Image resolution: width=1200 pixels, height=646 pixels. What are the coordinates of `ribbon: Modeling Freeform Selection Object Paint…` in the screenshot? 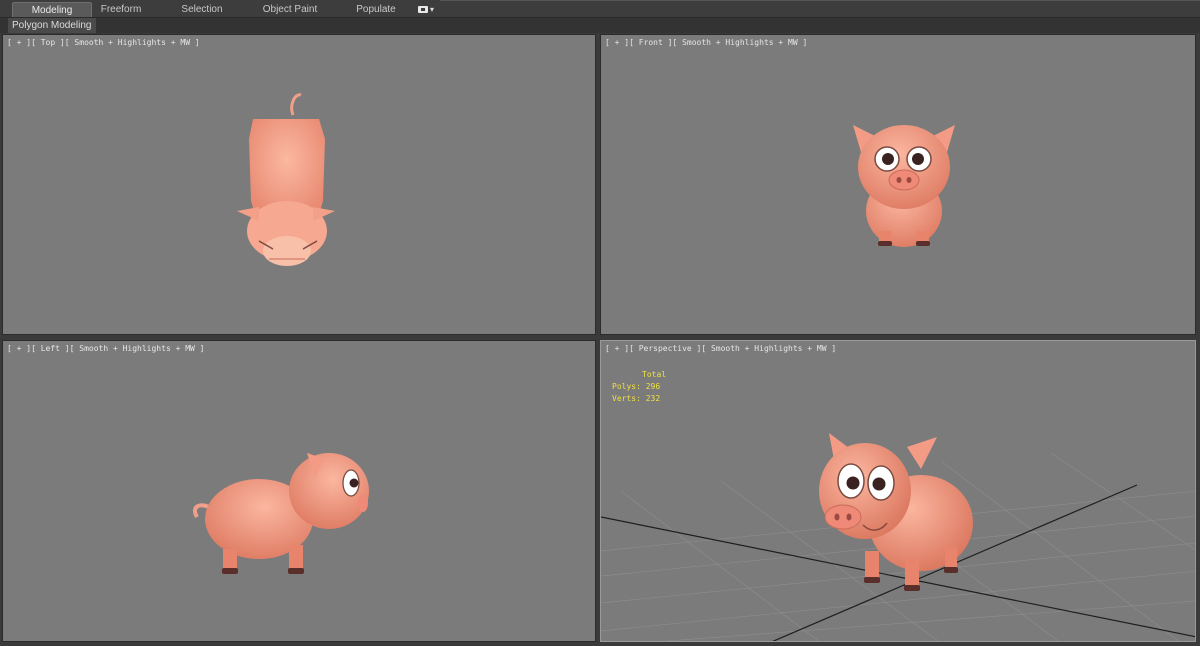 It's located at (600, 9).